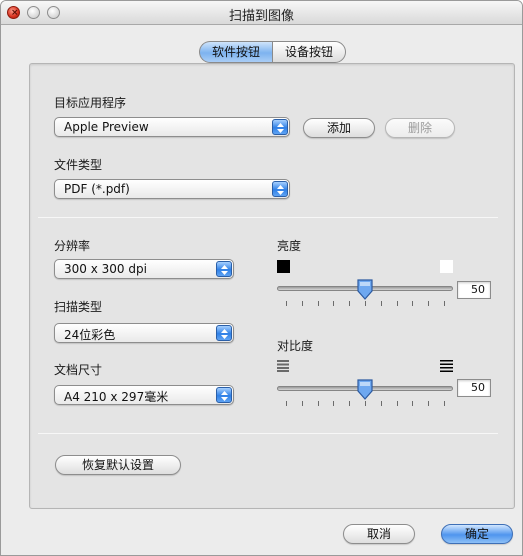 The width and height of the screenshot is (523, 556). I want to click on target-app-select: Apple Preview, so click(172, 127).